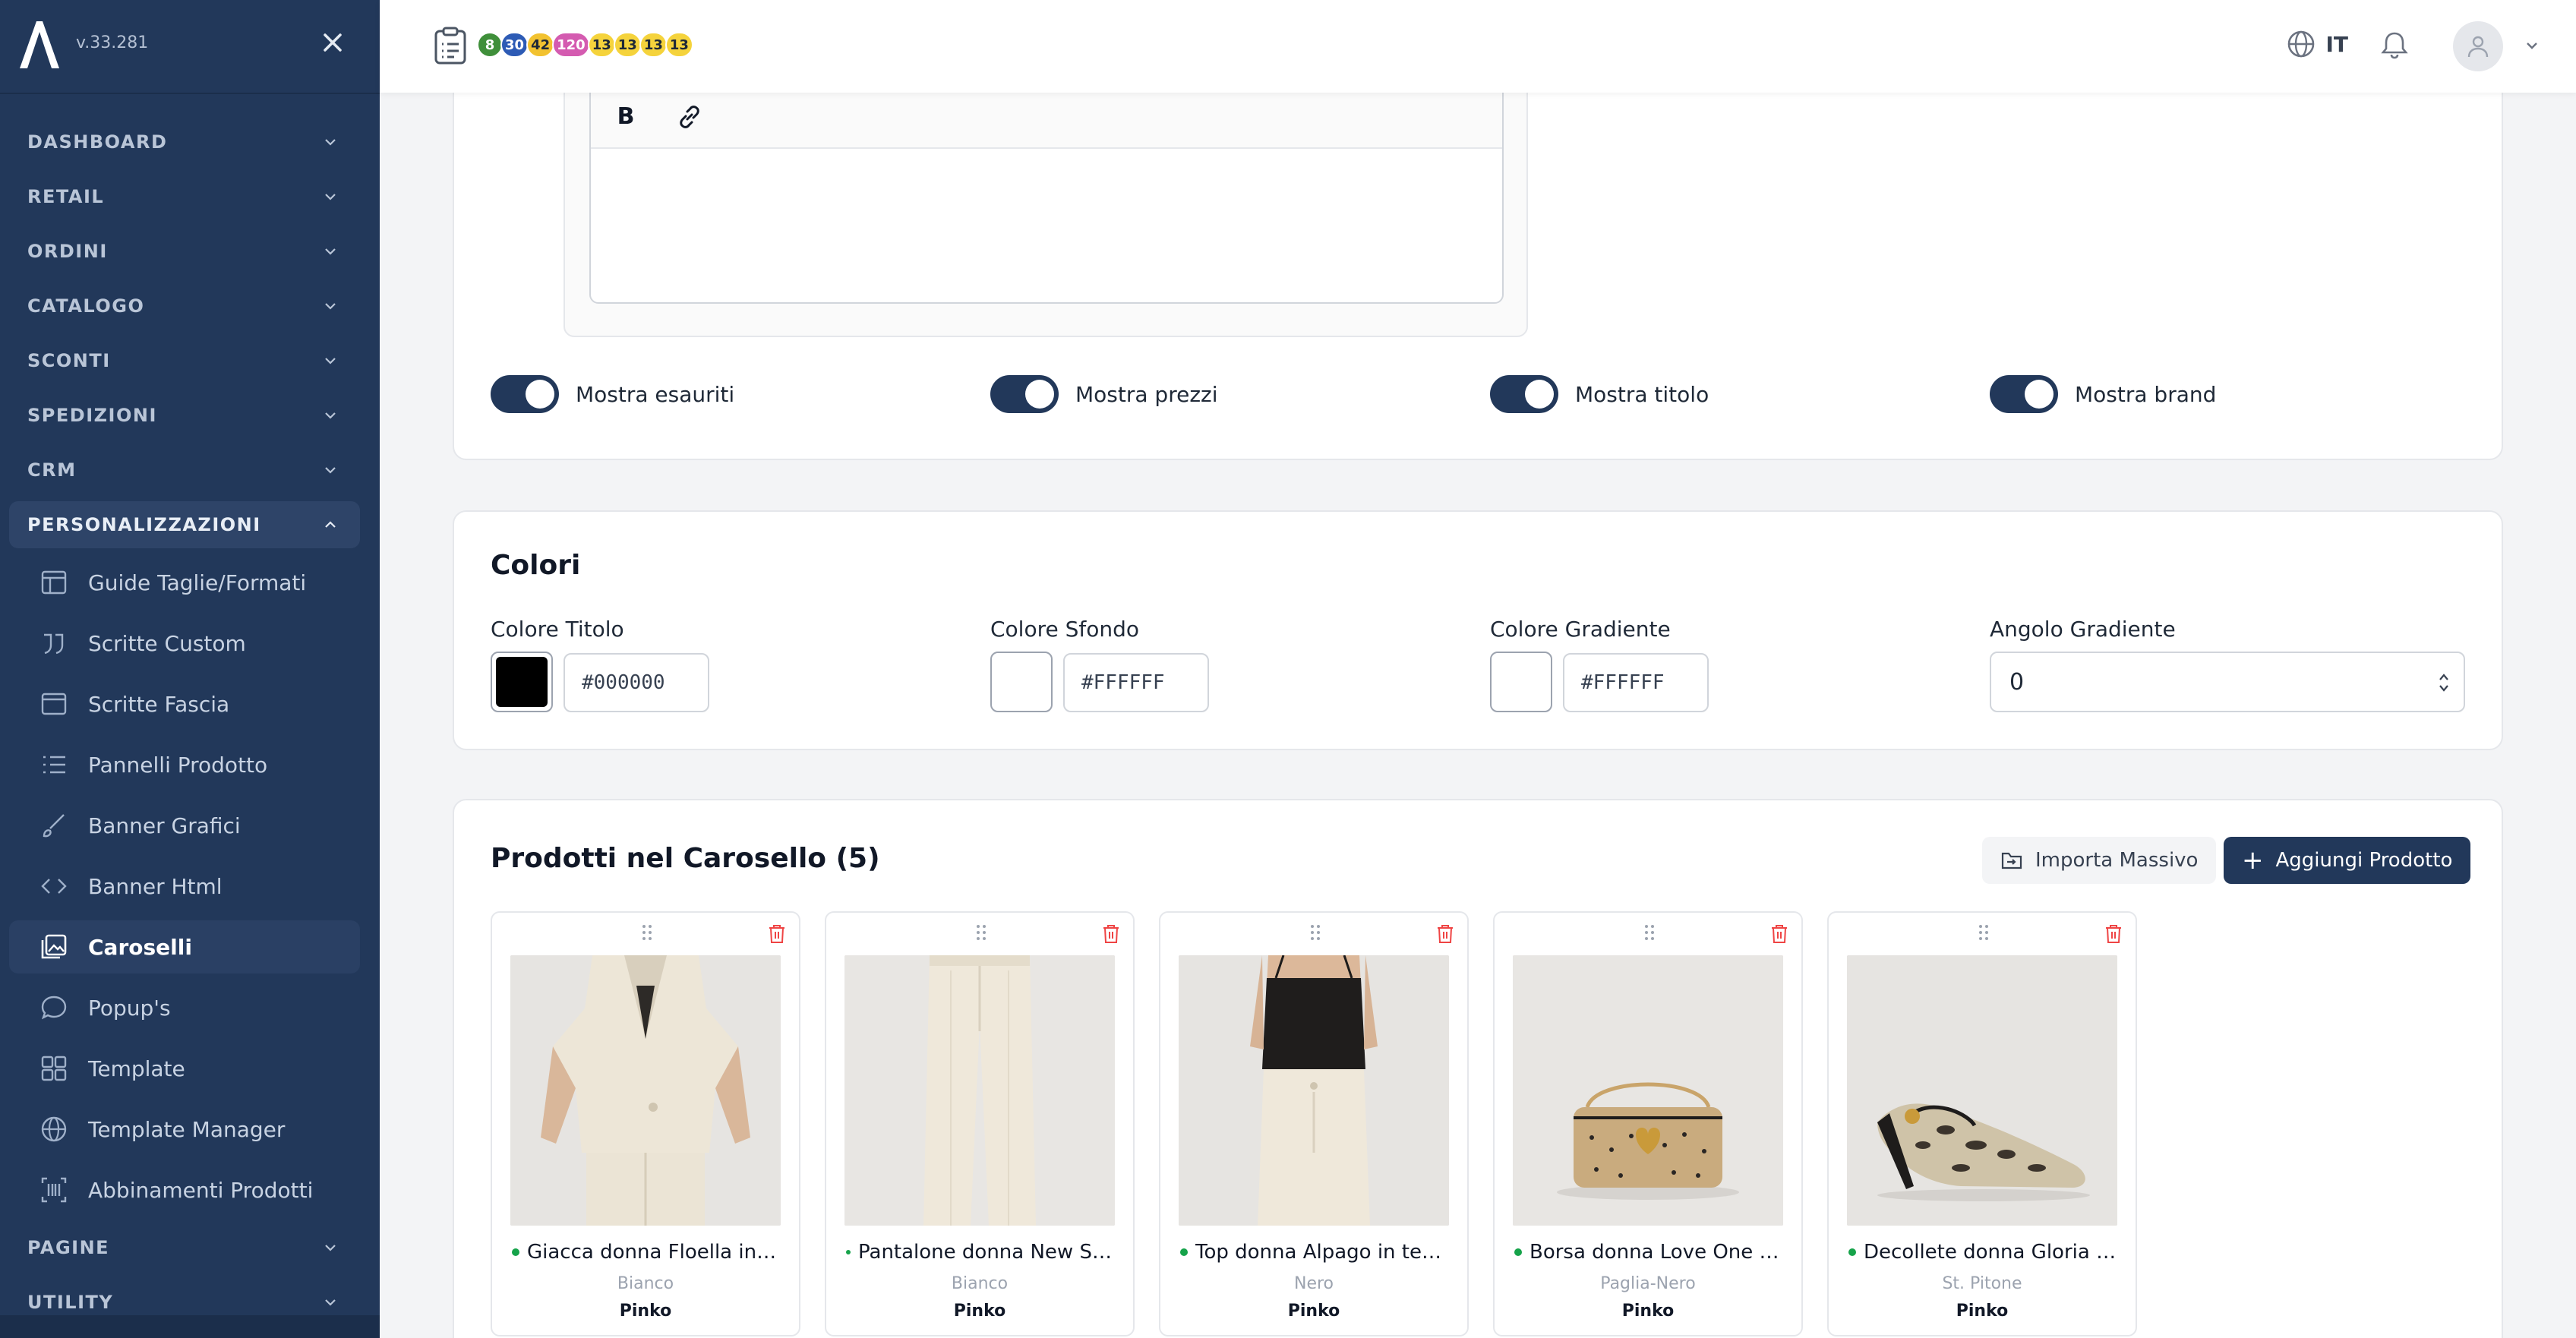  I want to click on section-label: RETAIL, so click(66, 196).